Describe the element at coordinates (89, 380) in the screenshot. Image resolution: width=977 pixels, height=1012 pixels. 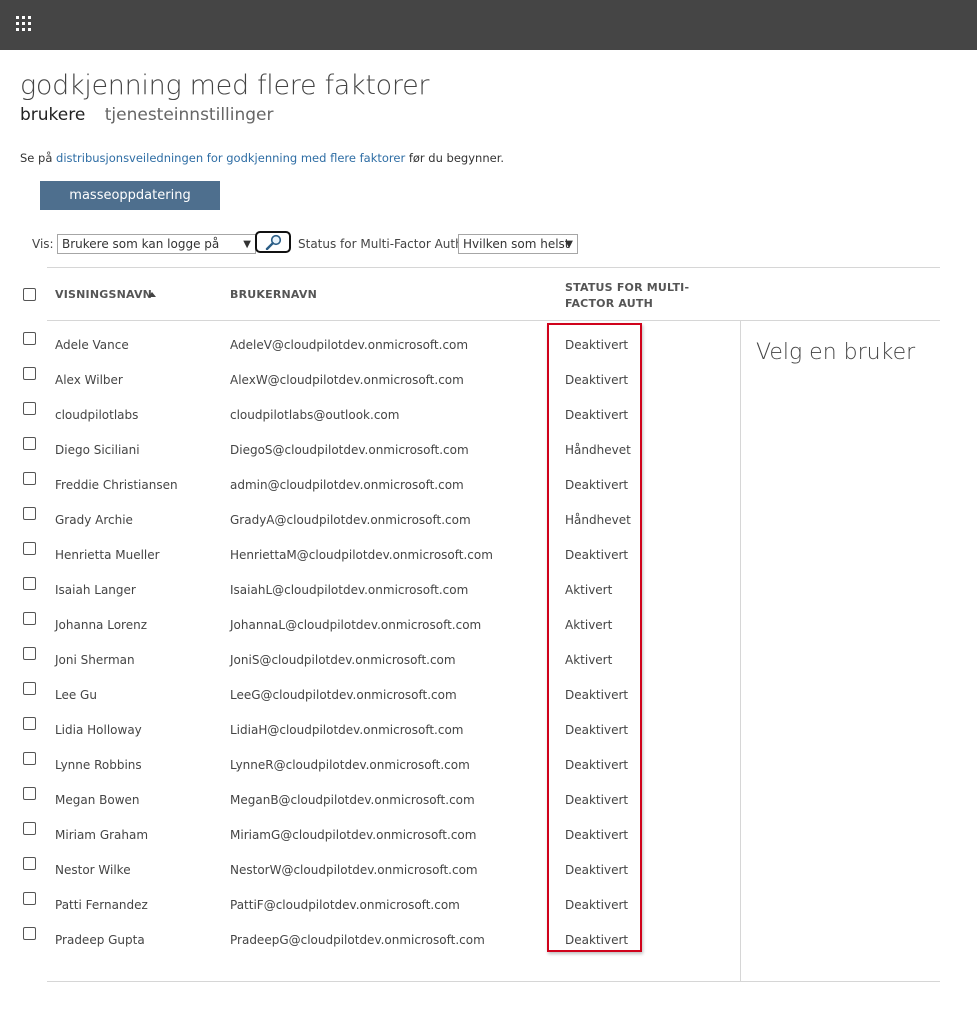
I see `display-name: Alex Wilber` at that location.